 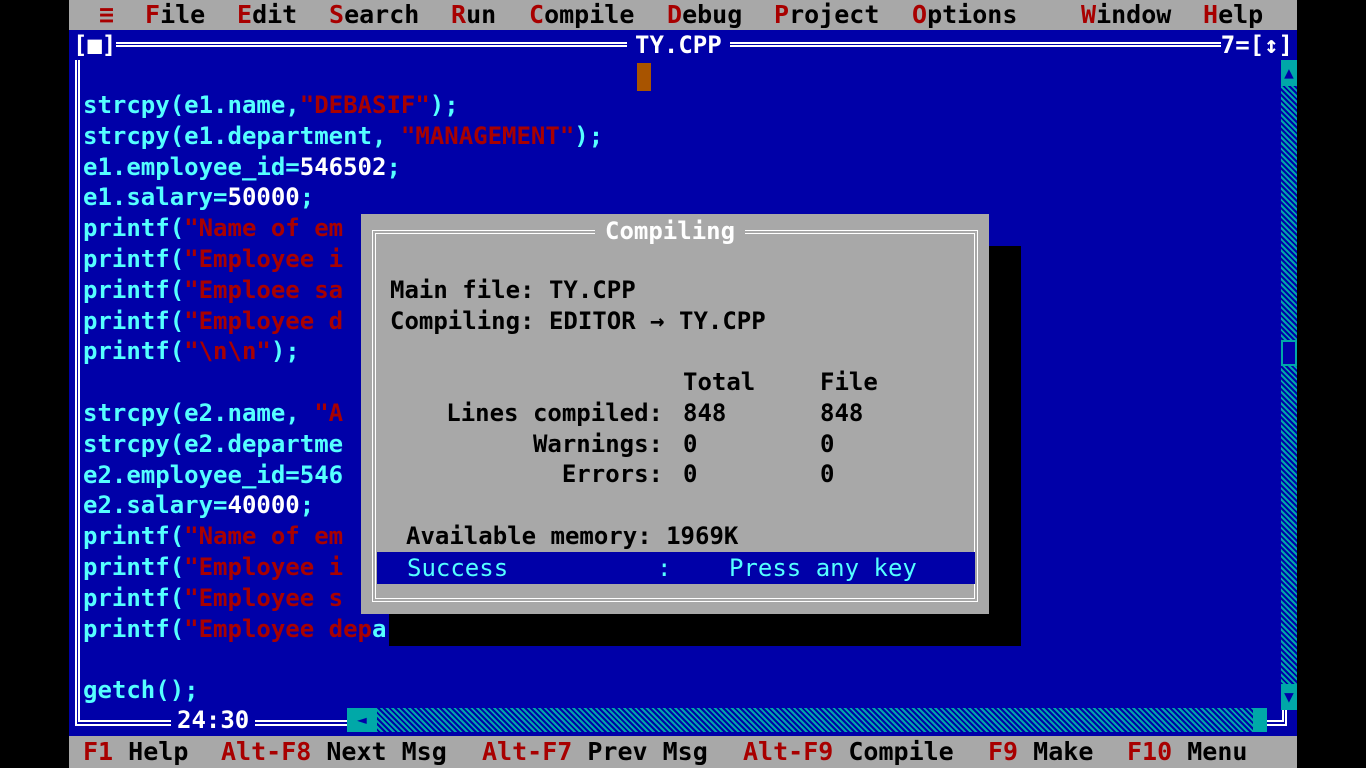 What do you see at coordinates (106, 15) in the screenshot?
I see `system-menu-icon: ≡` at bounding box center [106, 15].